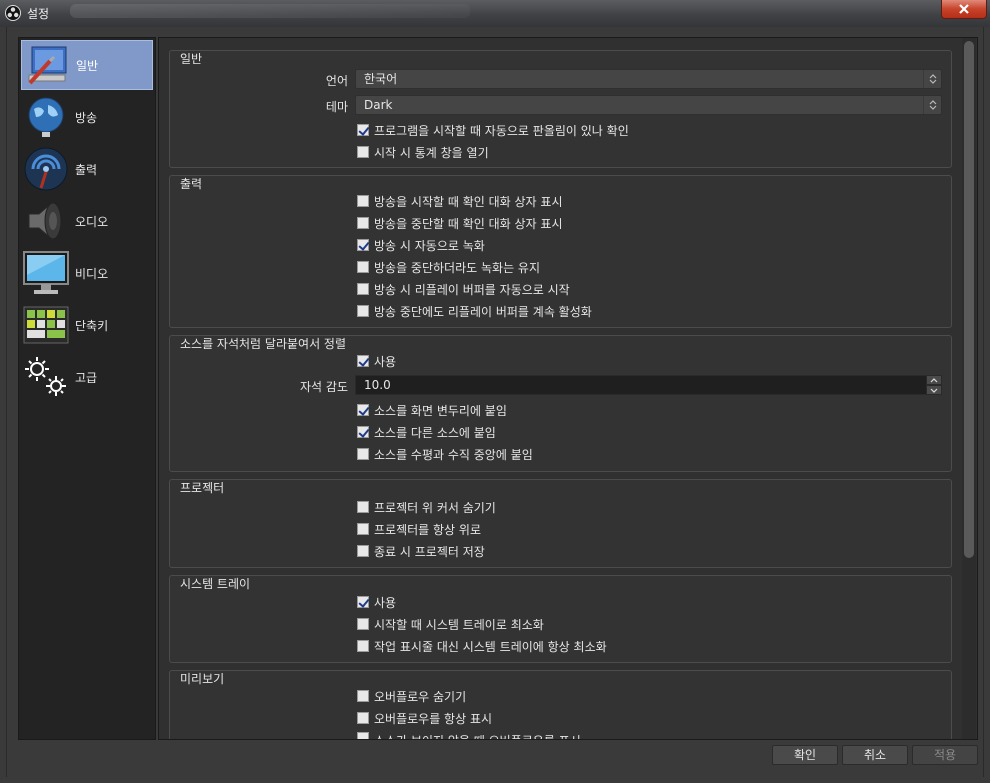  I want to click on vertical-scrollbar, so click(969, 388).